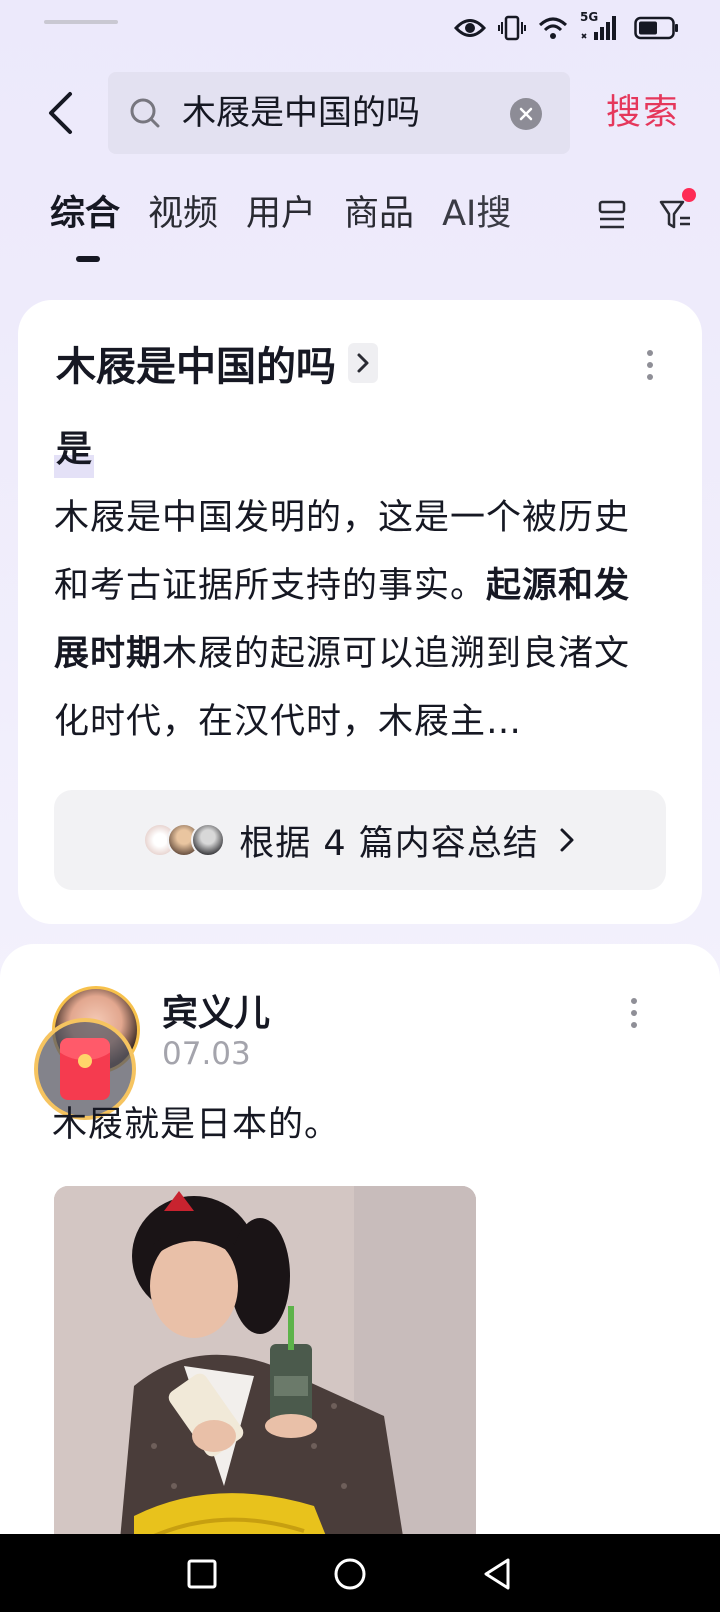 Image resolution: width=720 pixels, height=1612 pixels. What do you see at coordinates (88, 259) in the screenshot?
I see `active-tab-indicator` at bounding box center [88, 259].